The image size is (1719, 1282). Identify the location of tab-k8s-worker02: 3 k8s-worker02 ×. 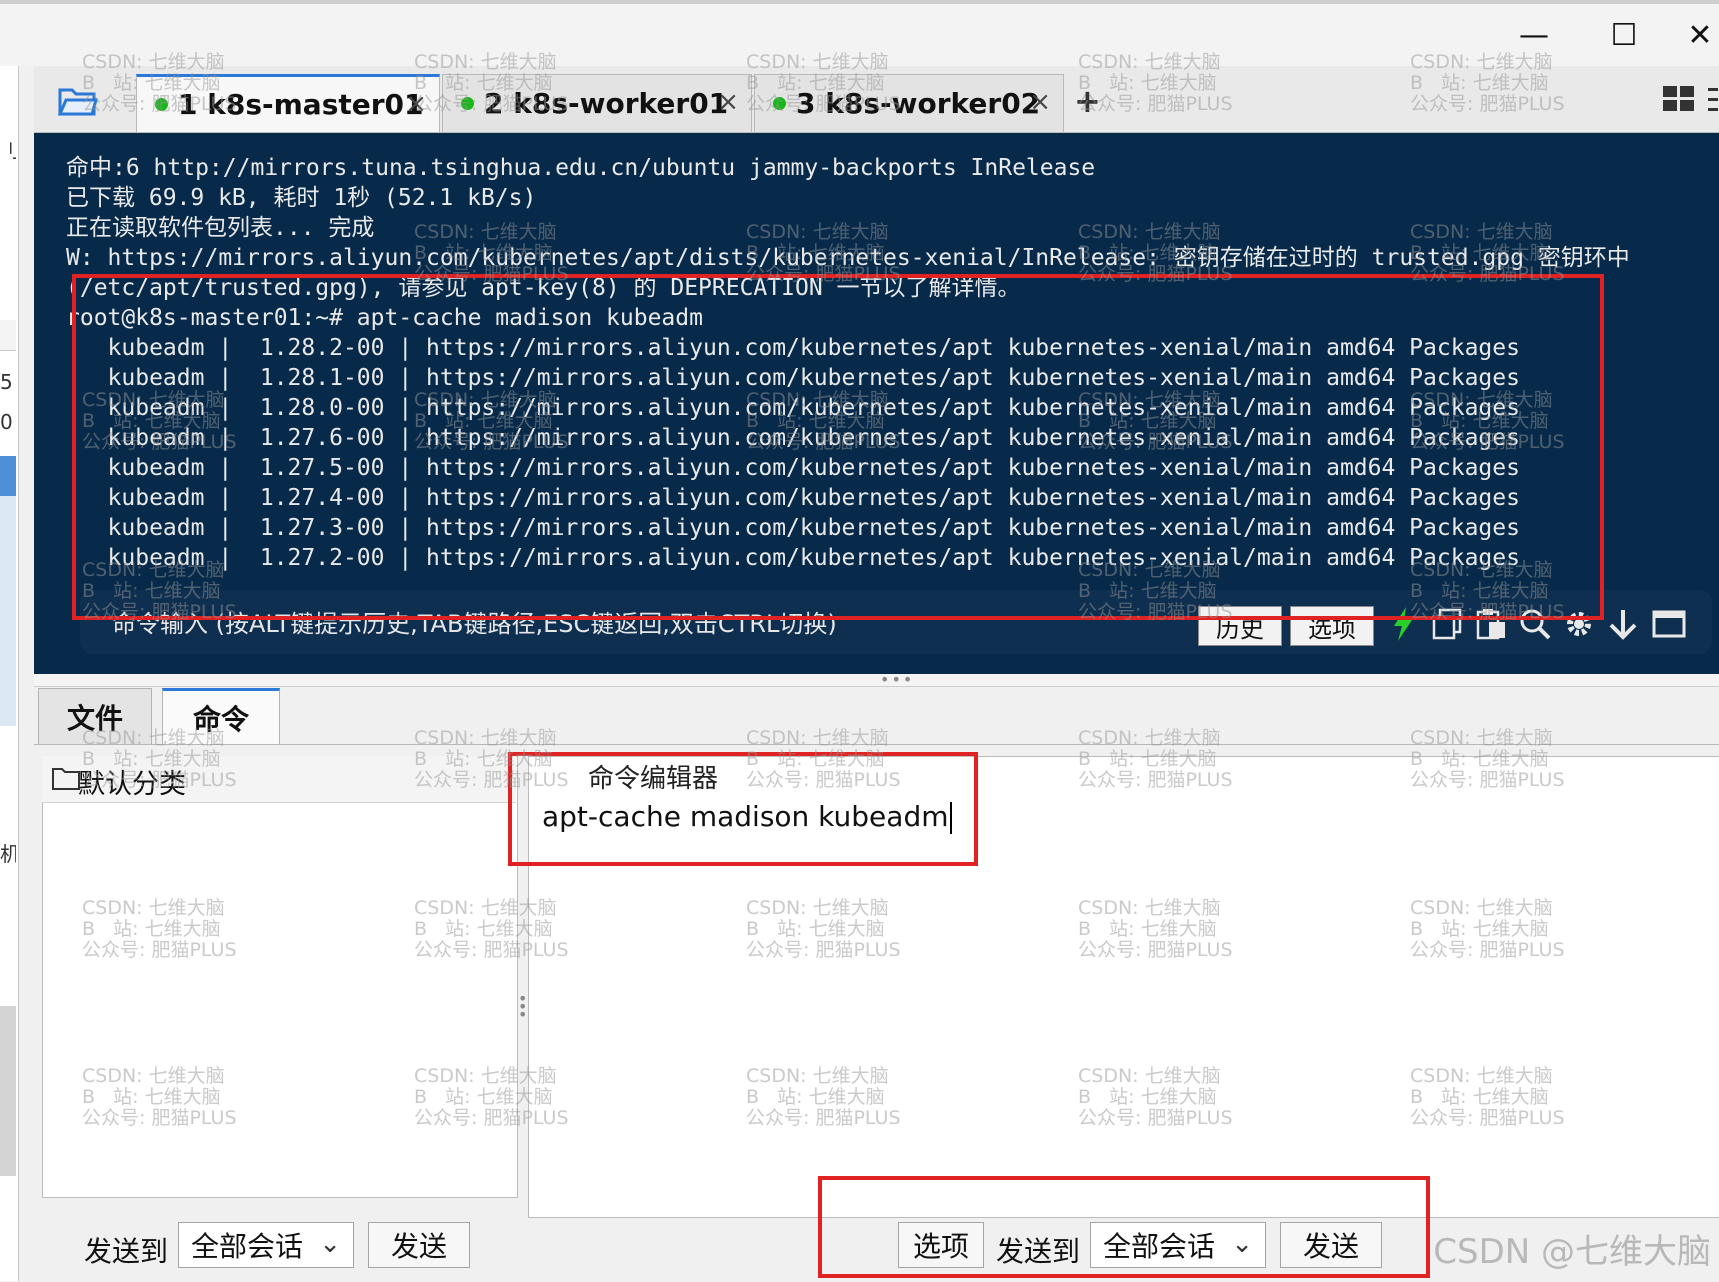
(909, 103).